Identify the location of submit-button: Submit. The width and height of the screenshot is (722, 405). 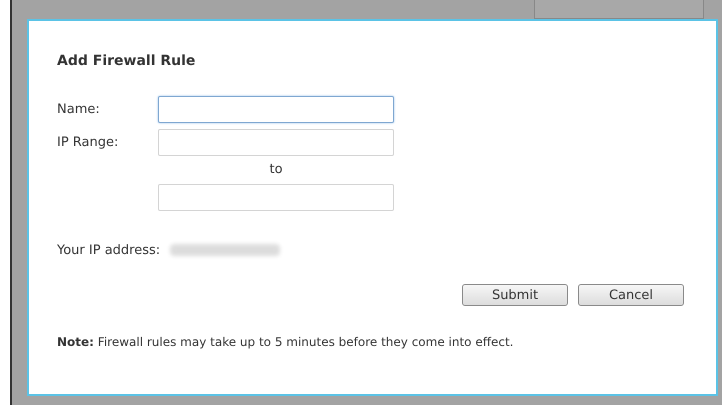
(515, 295).